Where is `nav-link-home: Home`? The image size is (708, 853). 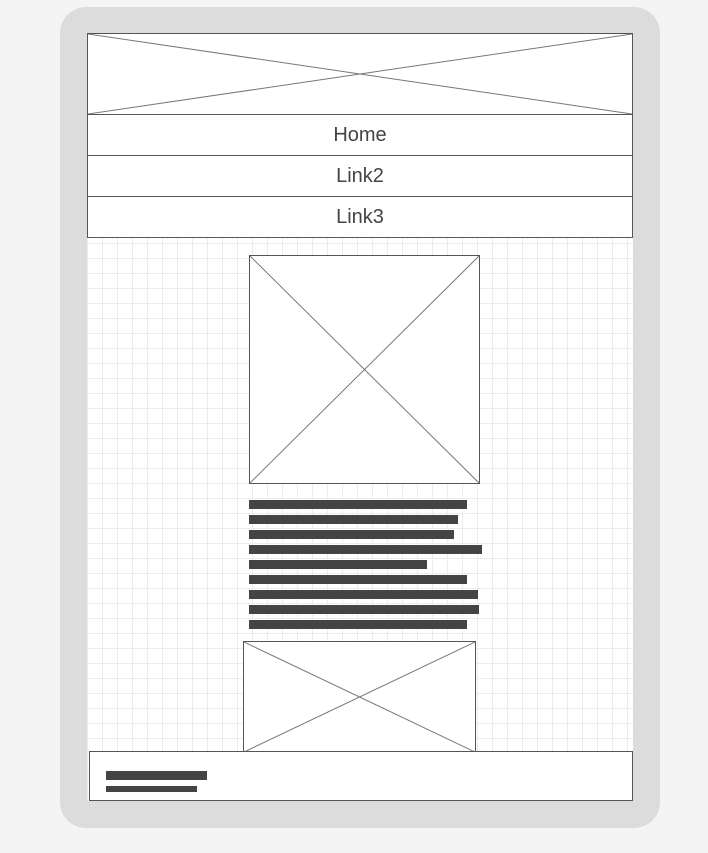 nav-link-home: Home is located at coordinates (360, 135).